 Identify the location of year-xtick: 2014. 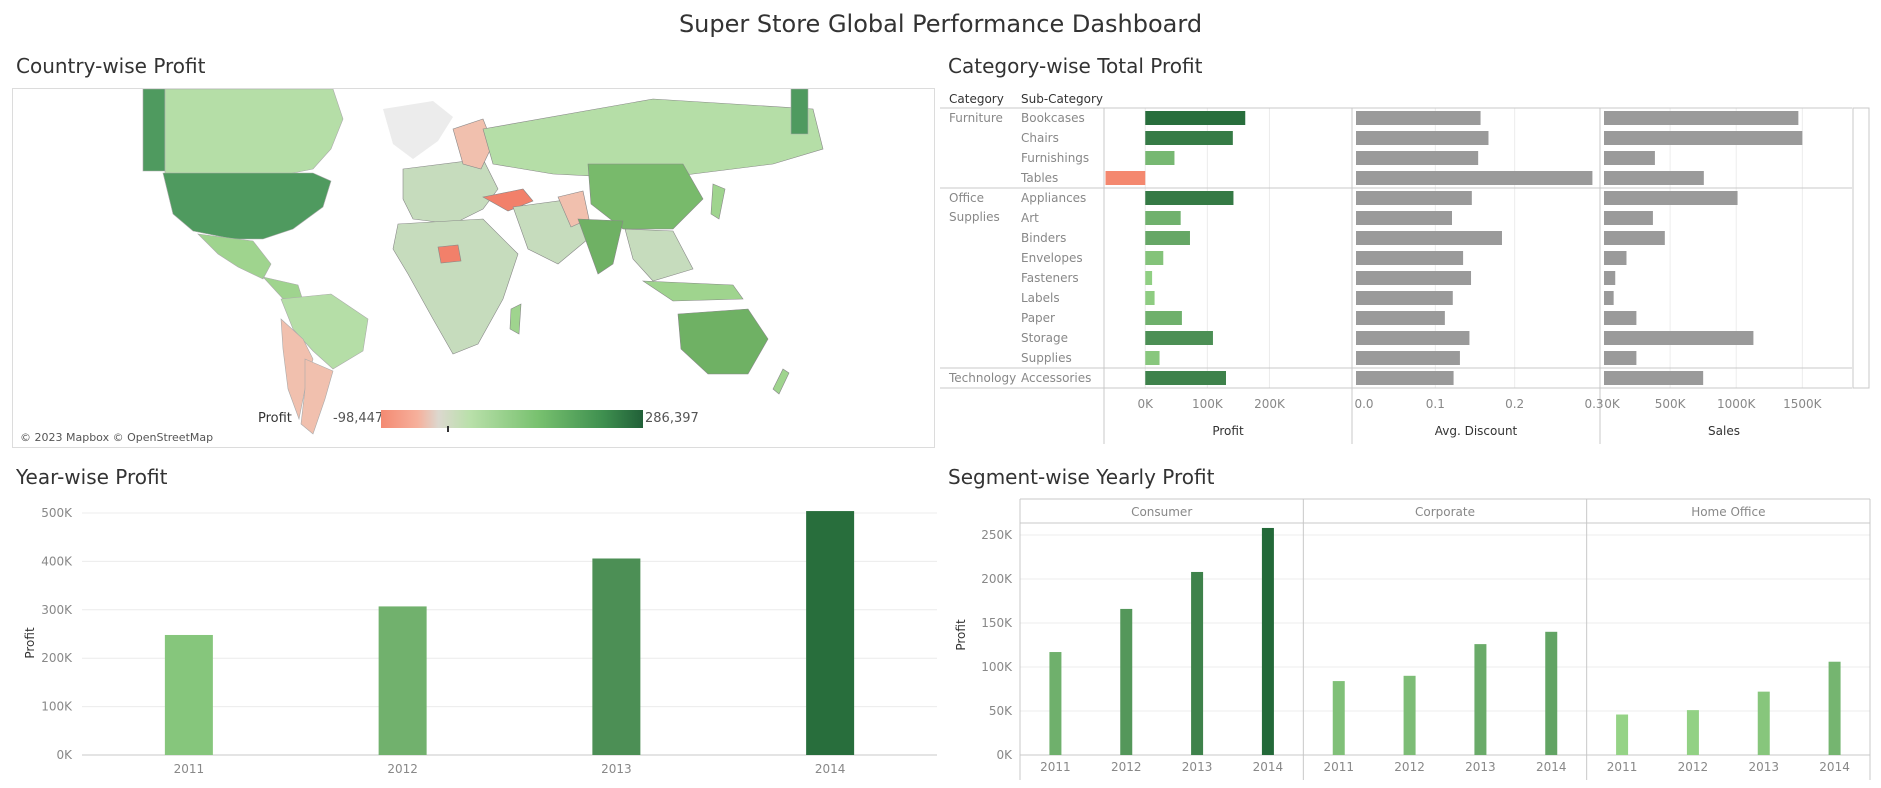
(830, 769).